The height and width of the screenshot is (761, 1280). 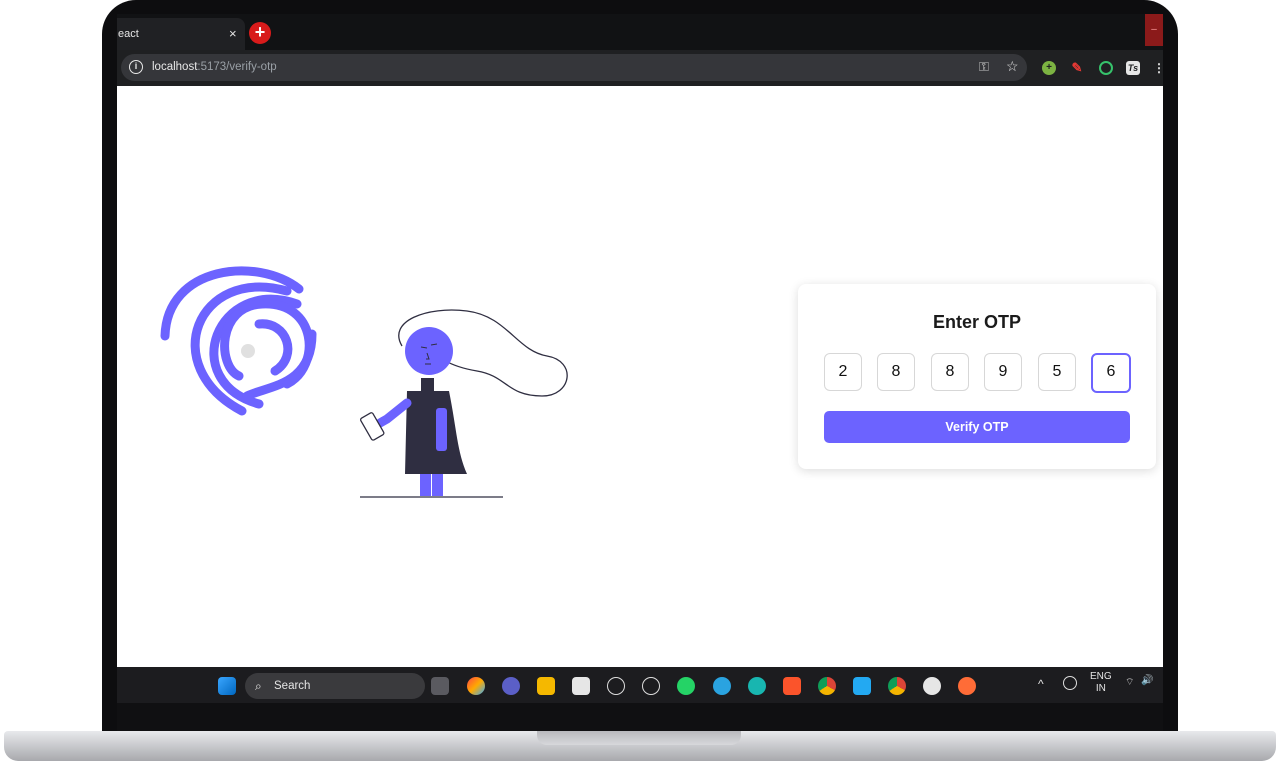 What do you see at coordinates (640, 685) in the screenshot?
I see `windows-taskbar: ⌕ Search ^ ENG IN ⌔ 🔊` at bounding box center [640, 685].